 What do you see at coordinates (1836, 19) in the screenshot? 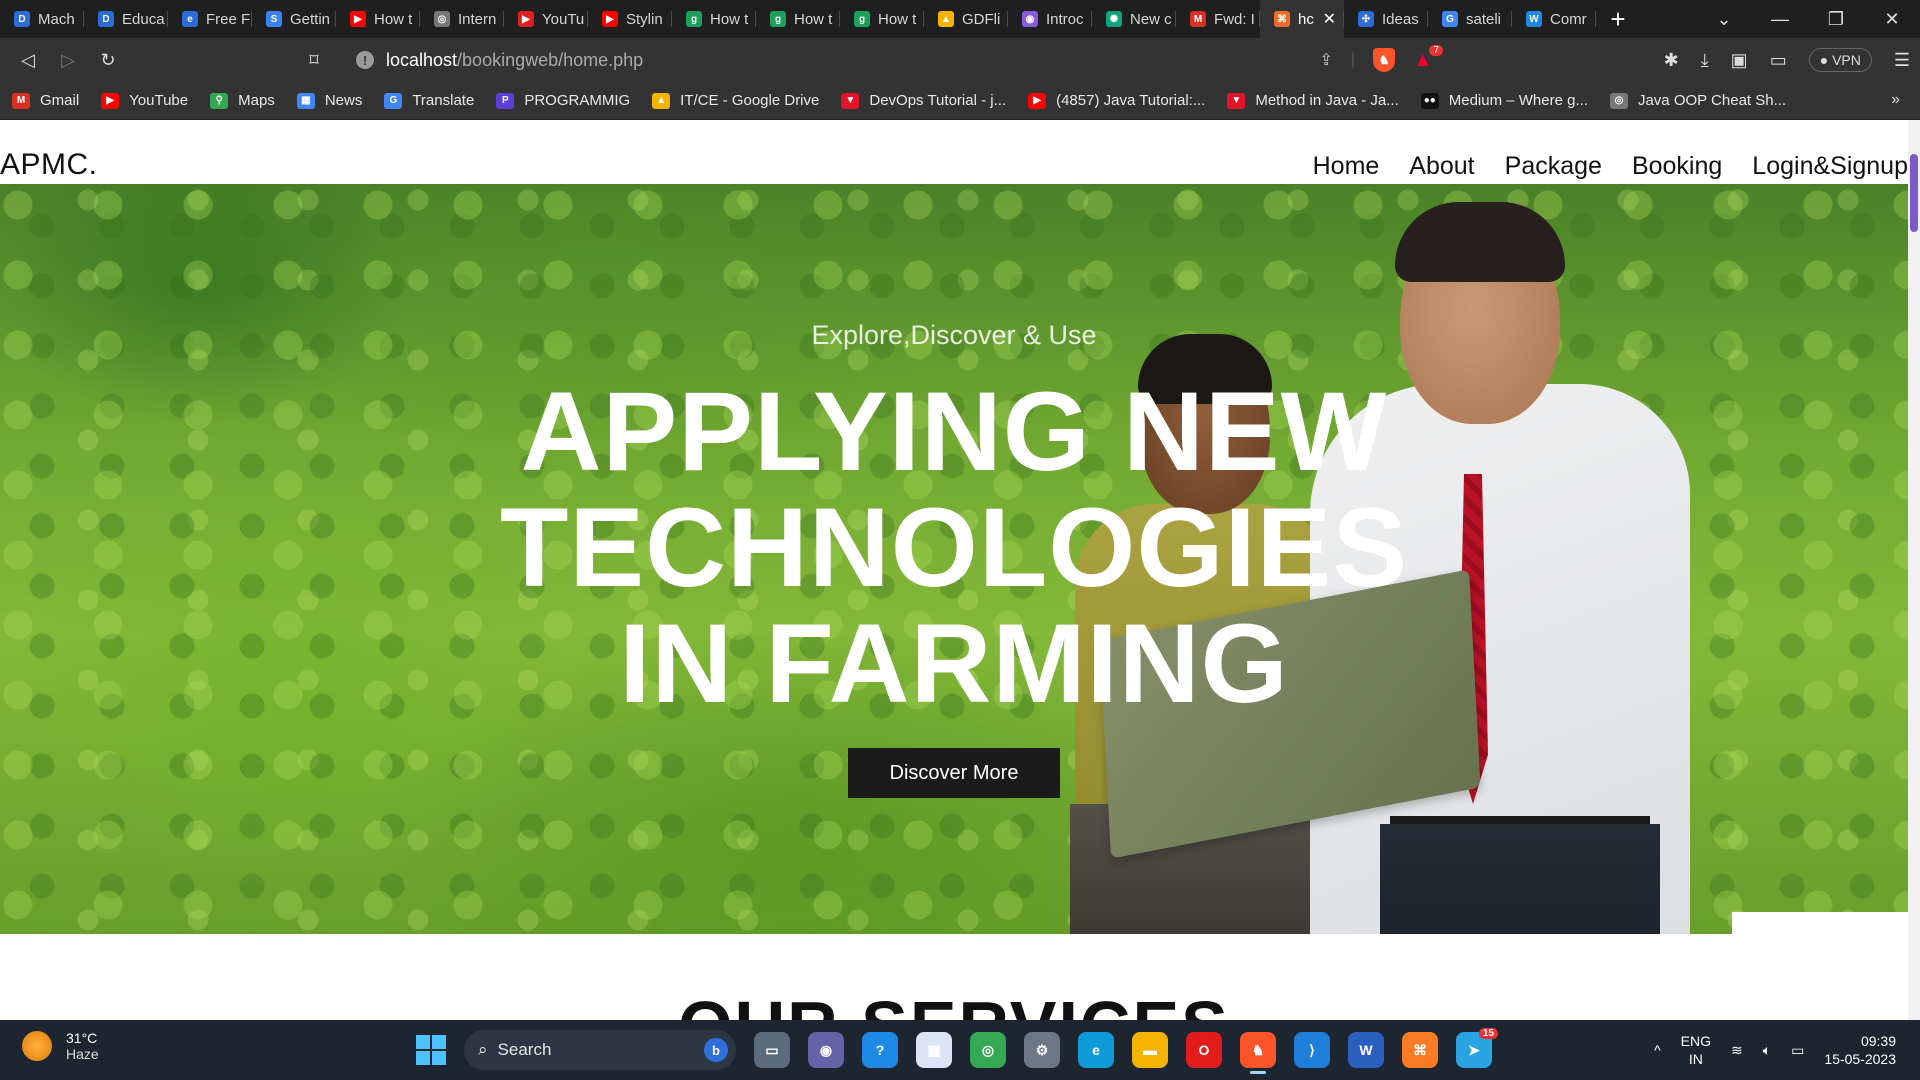
I see `restore-button: ❐` at bounding box center [1836, 19].